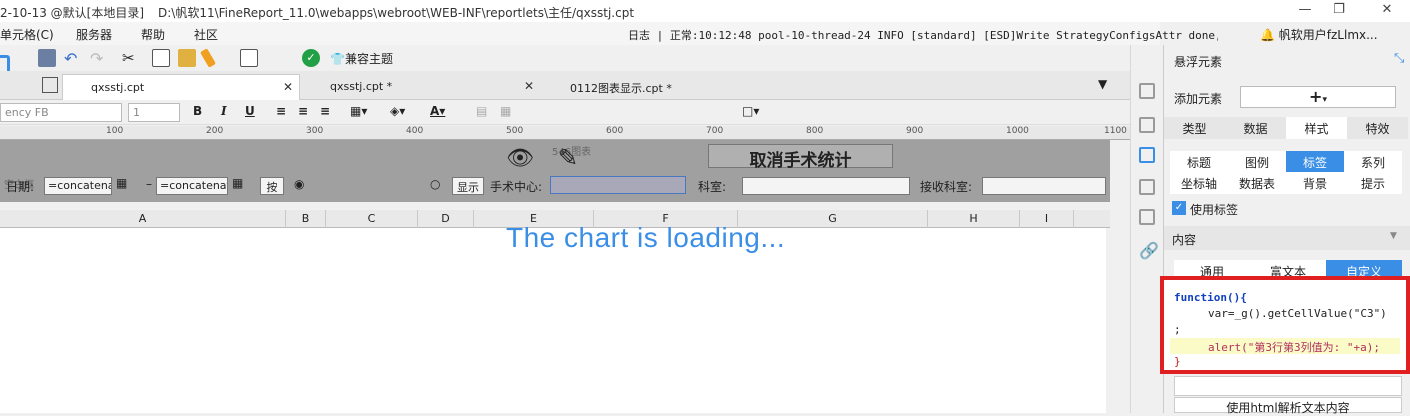 This screenshot has height=416, width=1410. I want to click on recv-dept-select, so click(1044, 186).